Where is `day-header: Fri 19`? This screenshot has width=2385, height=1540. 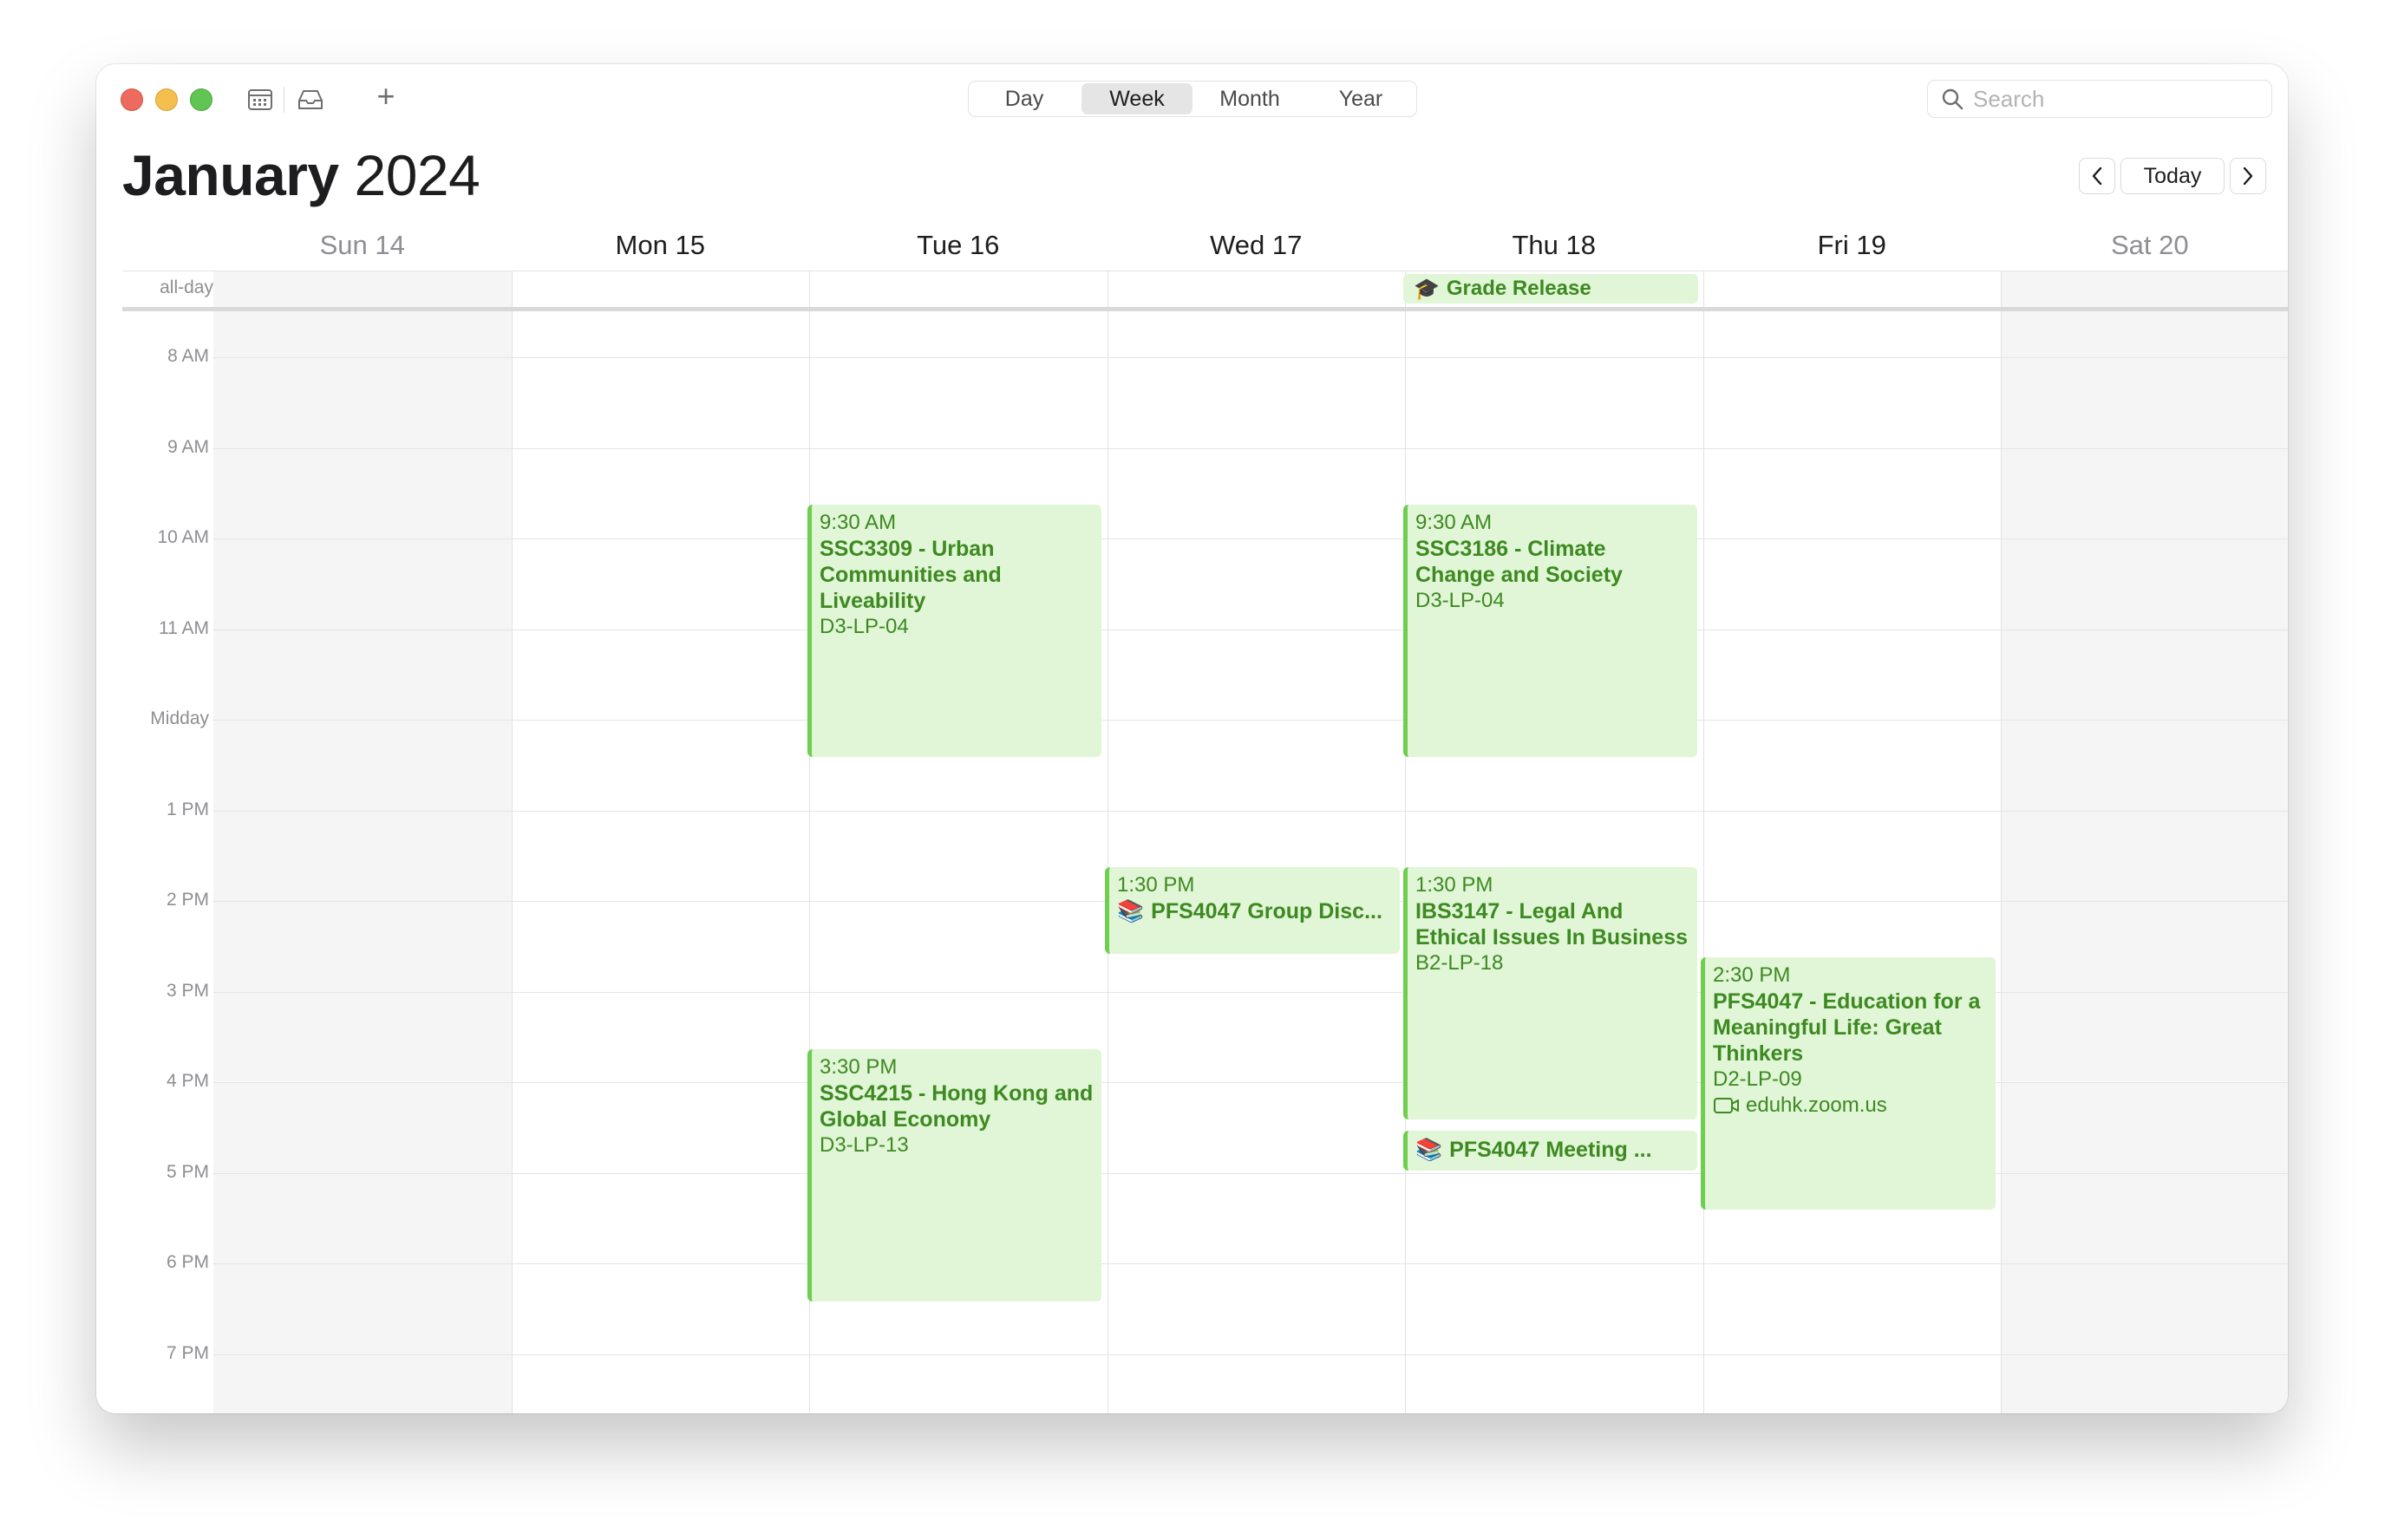
day-header: Fri 19 is located at coordinates (1852, 245).